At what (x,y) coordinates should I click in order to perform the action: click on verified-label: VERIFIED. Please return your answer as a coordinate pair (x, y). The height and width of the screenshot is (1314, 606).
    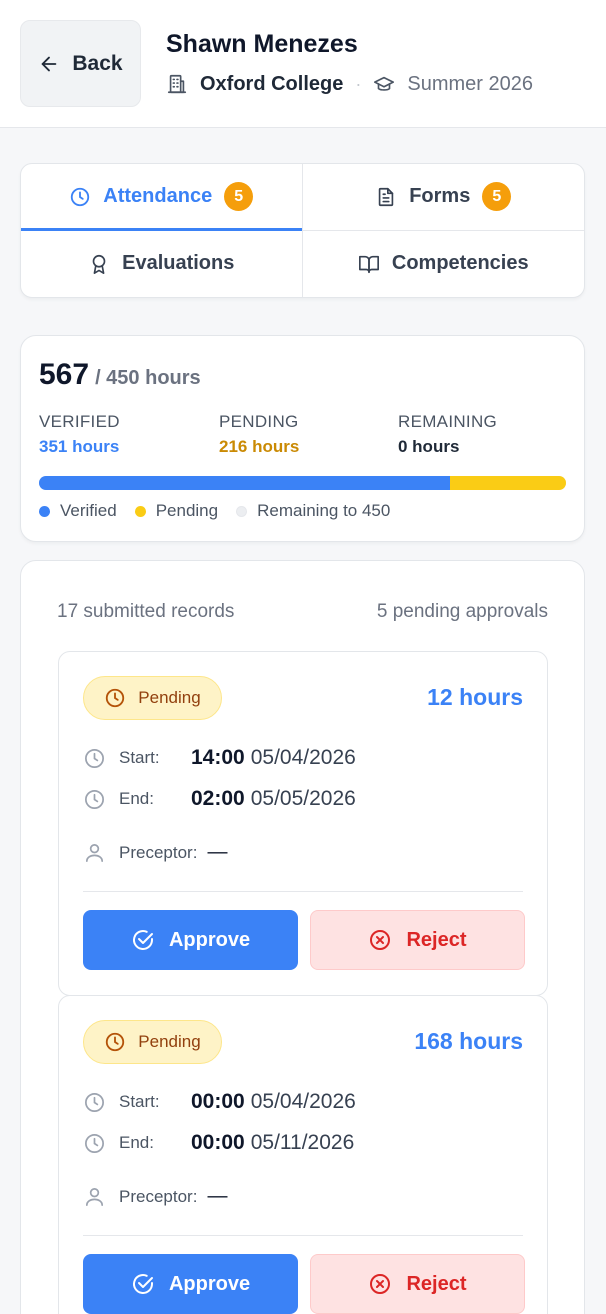
    Looking at the image, I should click on (79, 421).